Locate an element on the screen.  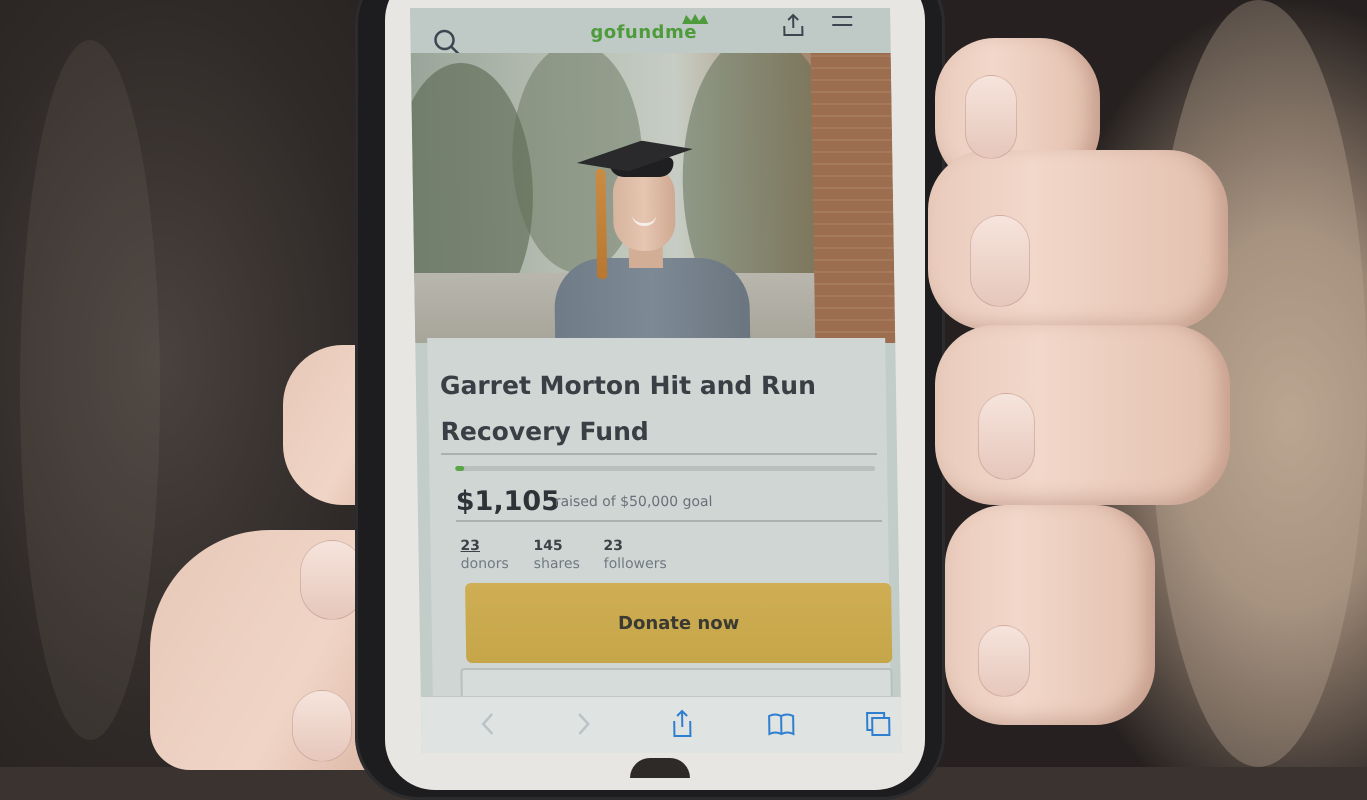
donate-now-button: Donate now is located at coordinates (679, 623).